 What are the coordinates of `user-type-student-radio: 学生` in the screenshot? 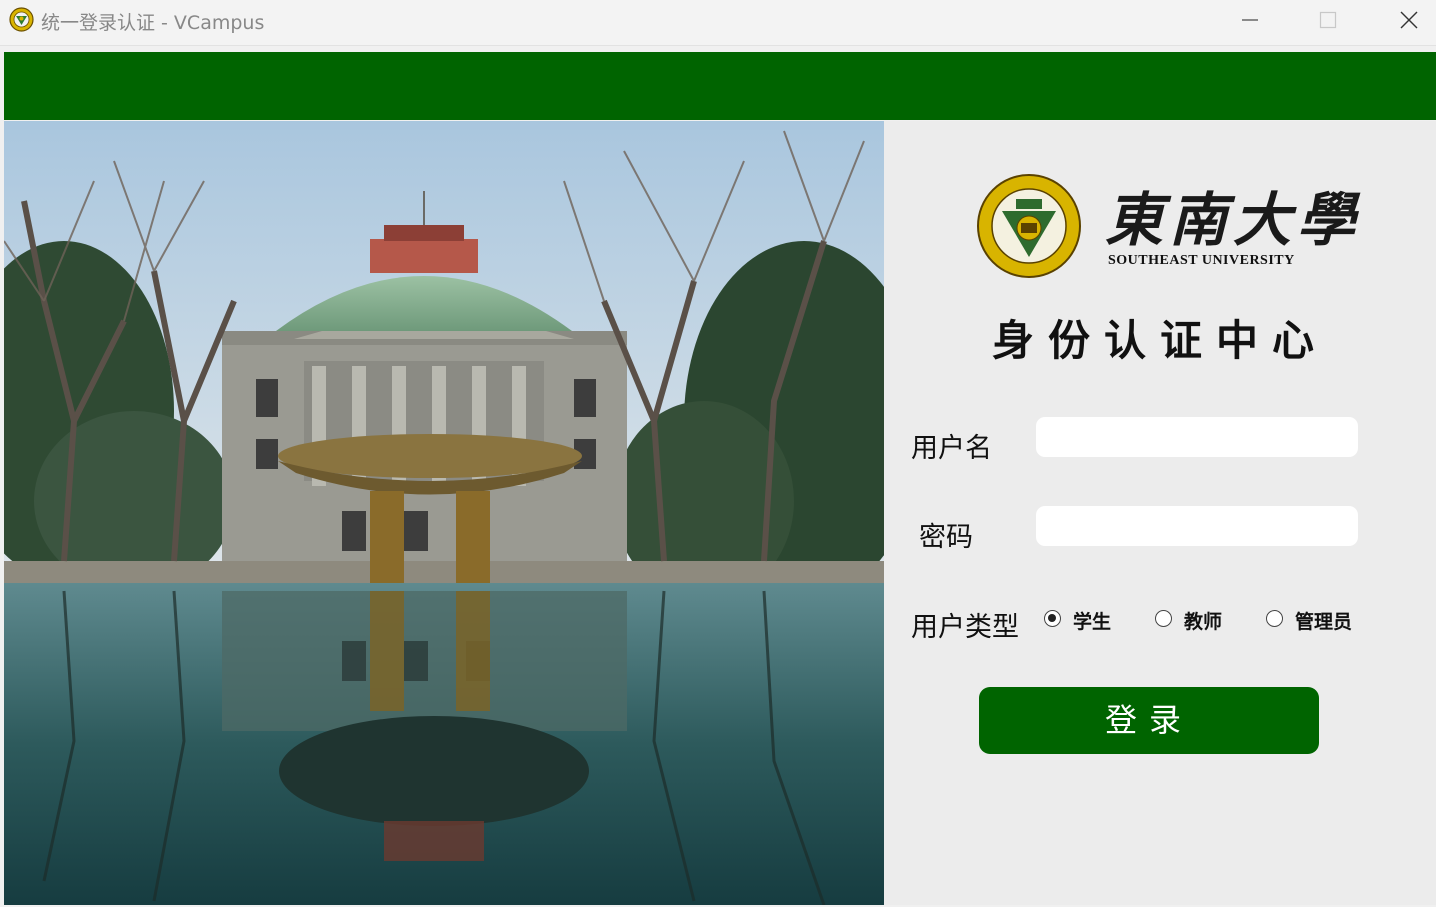 It's located at (1084, 621).